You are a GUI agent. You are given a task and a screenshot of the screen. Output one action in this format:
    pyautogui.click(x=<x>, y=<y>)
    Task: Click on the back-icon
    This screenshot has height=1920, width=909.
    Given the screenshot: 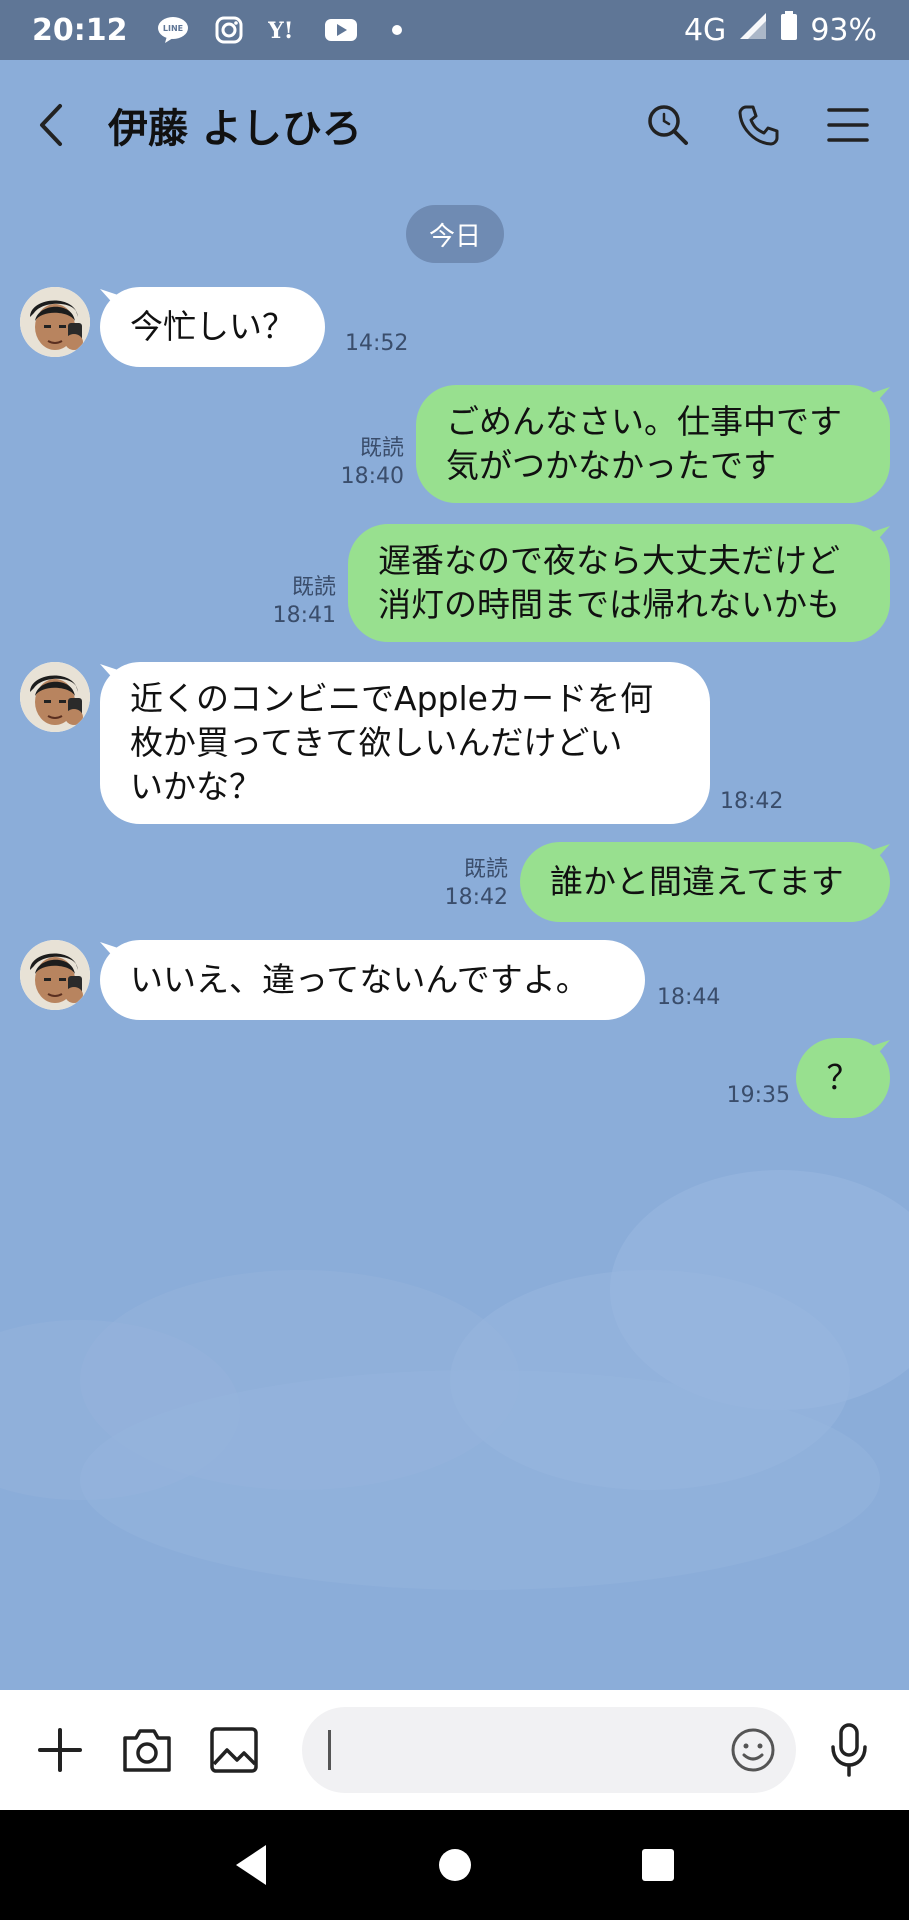 What is the action you would take?
    pyautogui.click(x=61, y=125)
    